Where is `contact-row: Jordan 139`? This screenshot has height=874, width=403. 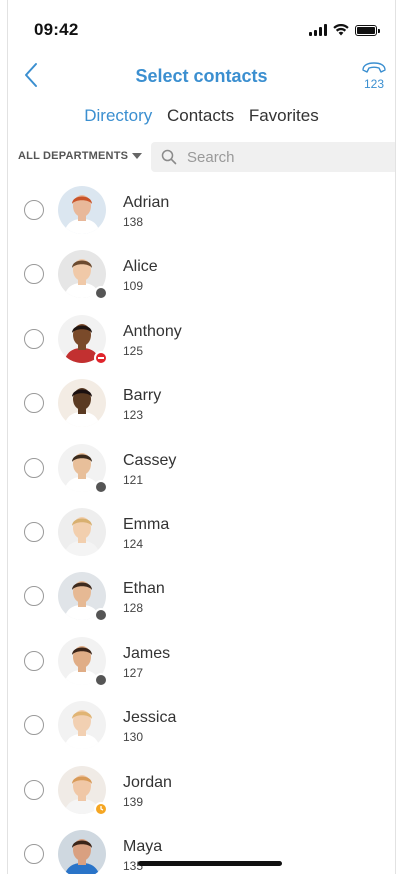 contact-row: Jordan 139 is located at coordinates (201, 790).